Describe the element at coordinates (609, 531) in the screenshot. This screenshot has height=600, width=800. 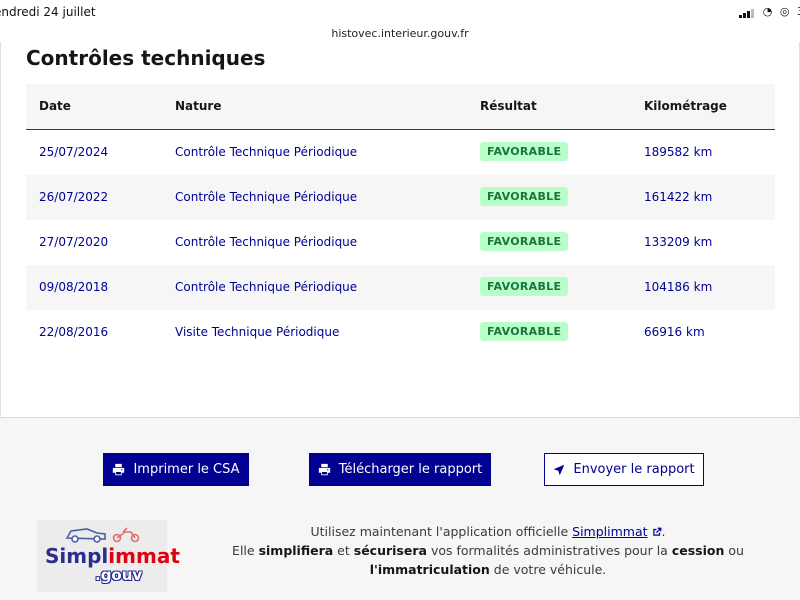
I see `simplimmat-link: Simplimmat` at that location.